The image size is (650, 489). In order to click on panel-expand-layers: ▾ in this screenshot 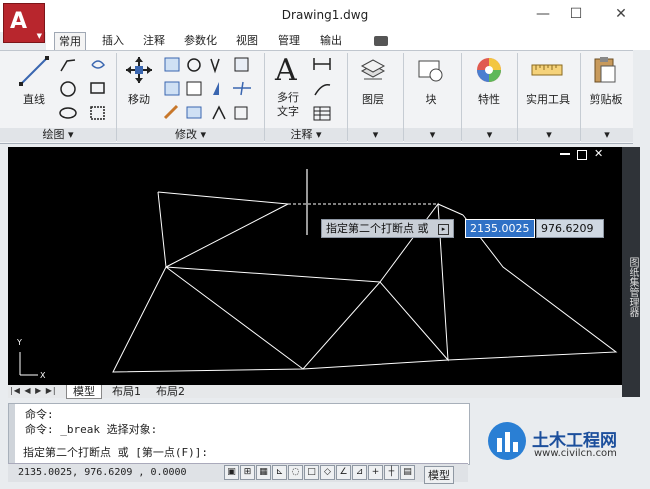, I will do `click(375, 135)`.